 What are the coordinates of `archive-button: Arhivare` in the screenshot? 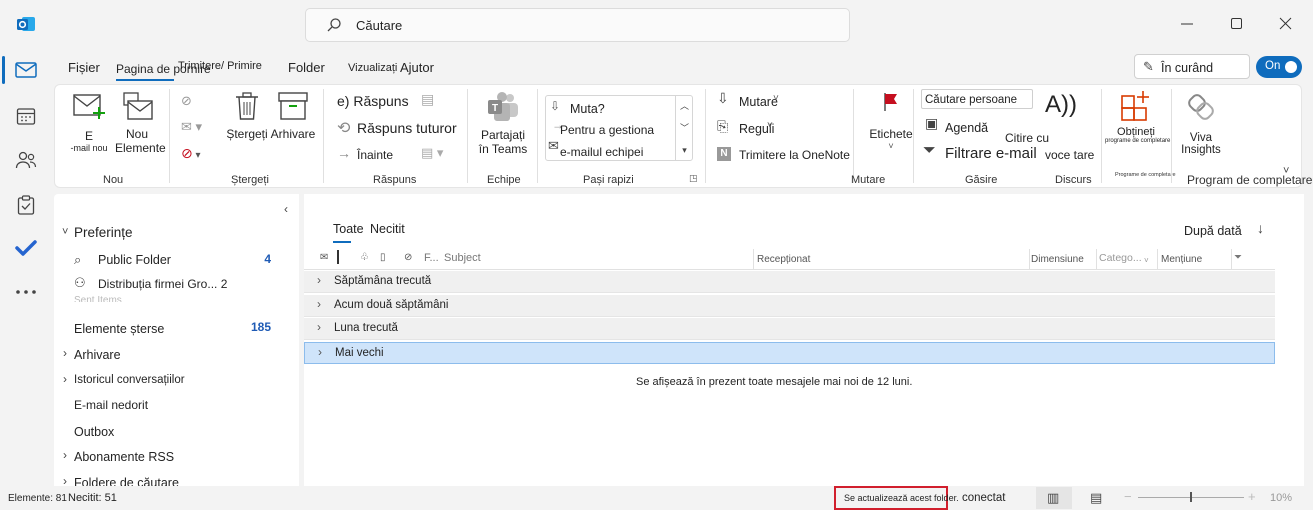 It's located at (293, 116).